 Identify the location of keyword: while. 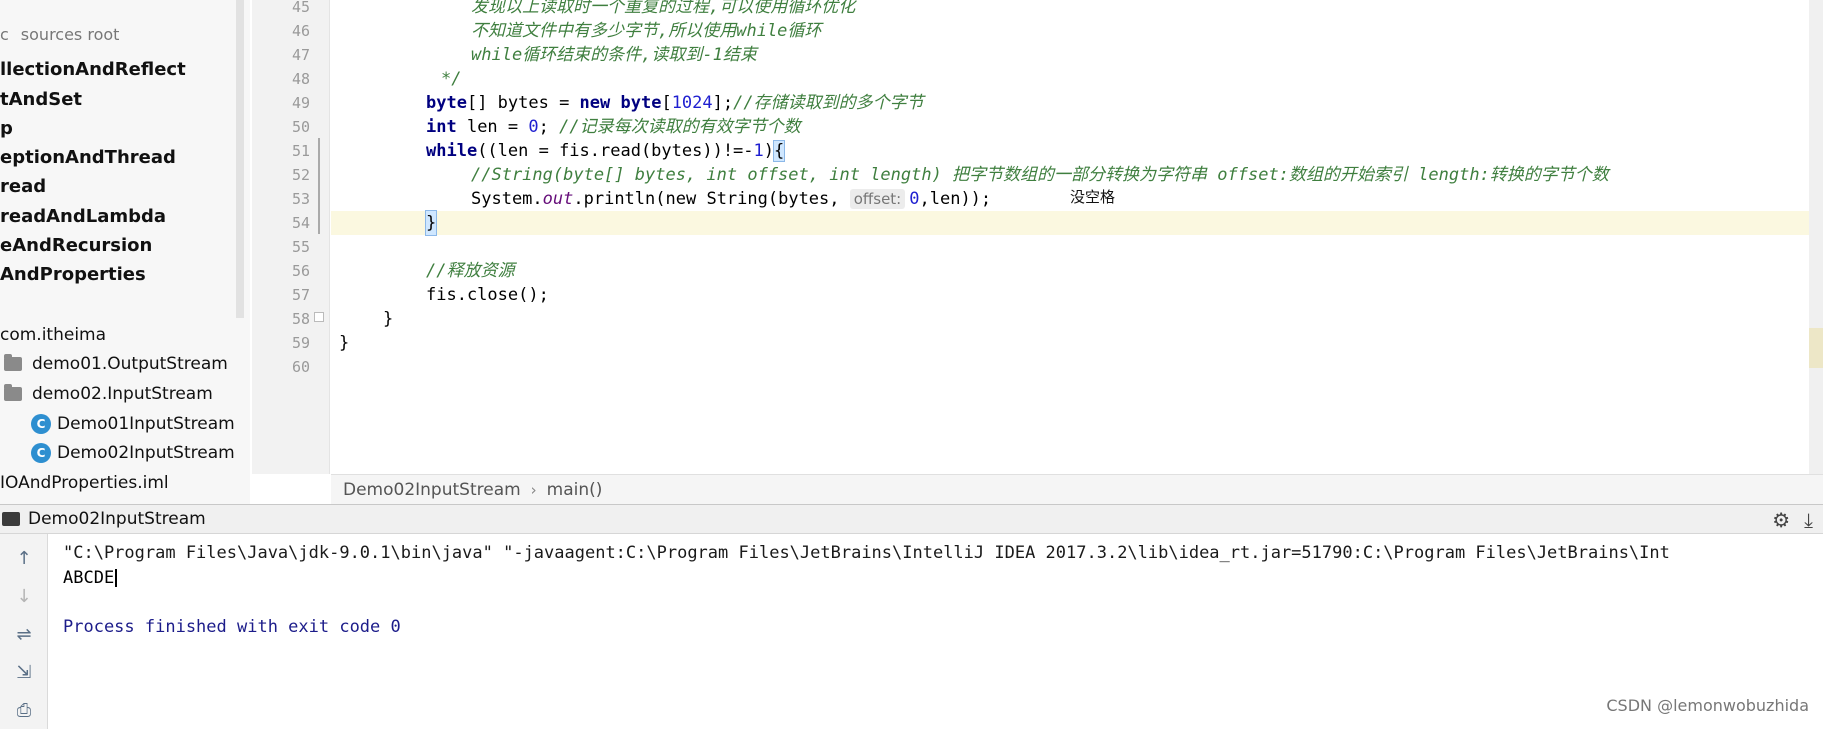
(452, 151).